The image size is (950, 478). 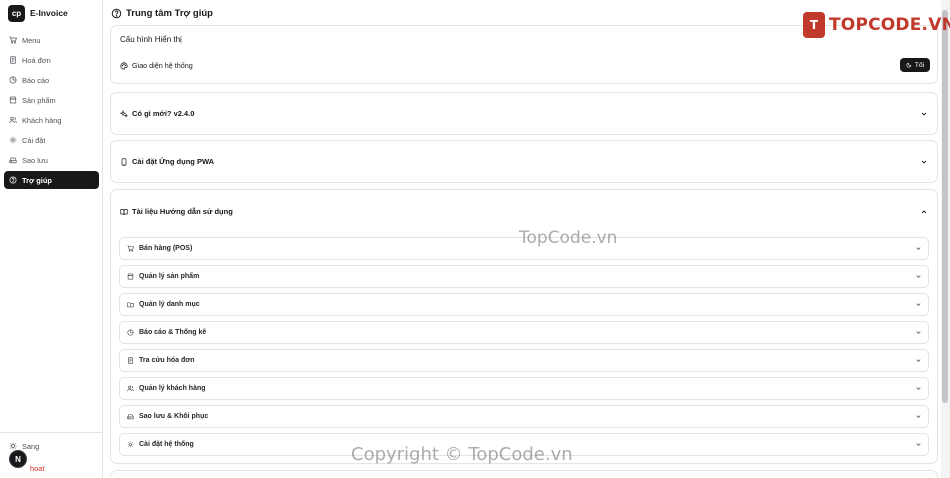 What do you see at coordinates (166, 444) in the screenshot?
I see `guide-item-label: Cài đặt hệ thống` at bounding box center [166, 444].